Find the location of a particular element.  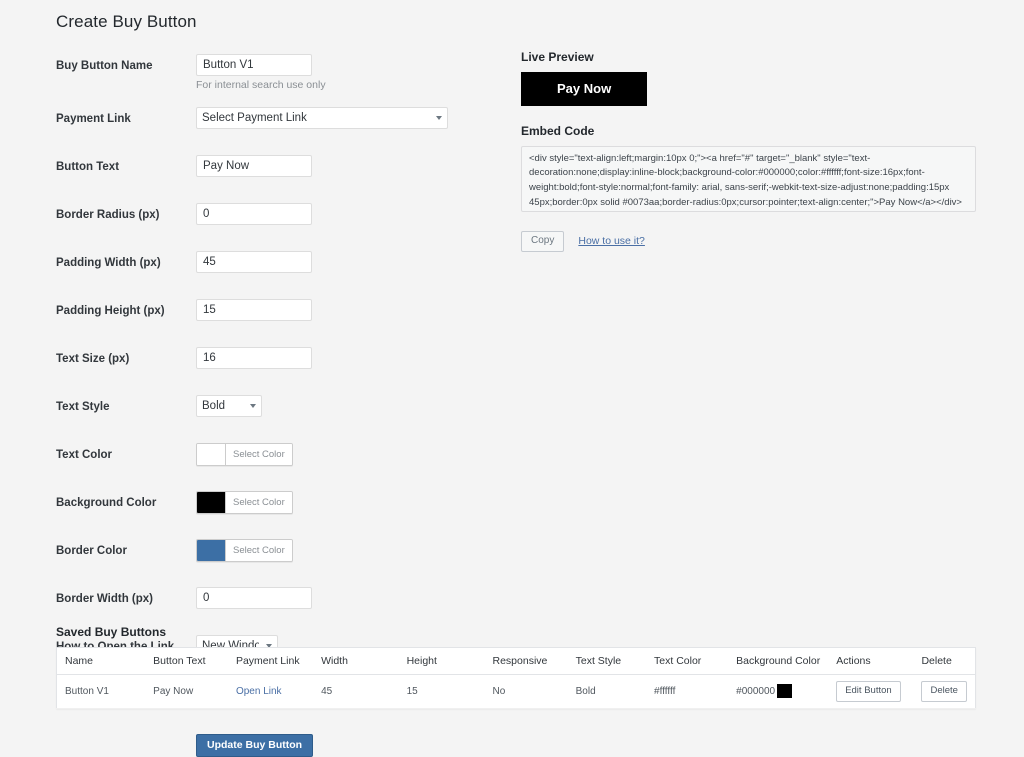

field-label-padding-height: Padding Height (px) is located at coordinates (110, 310).